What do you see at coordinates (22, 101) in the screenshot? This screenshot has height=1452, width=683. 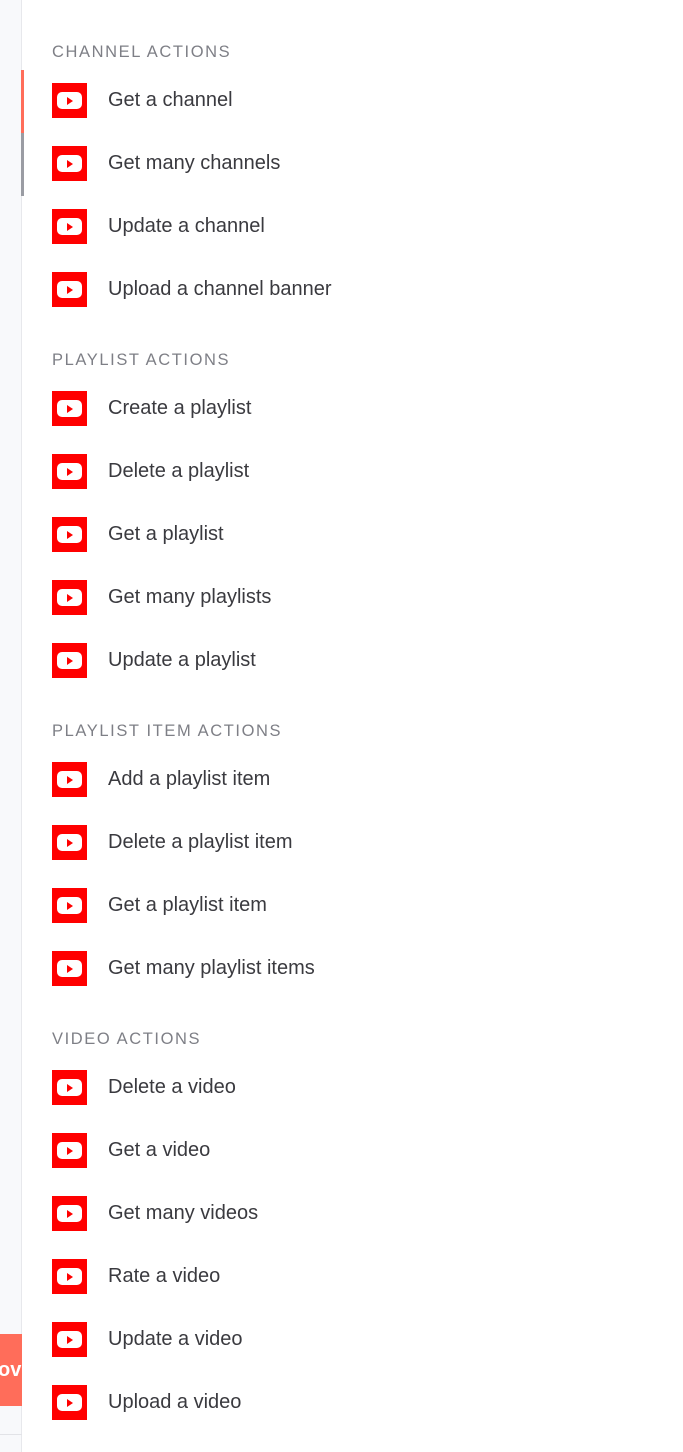 I see `scroll-indicator-active` at bounding box center [22, 101].